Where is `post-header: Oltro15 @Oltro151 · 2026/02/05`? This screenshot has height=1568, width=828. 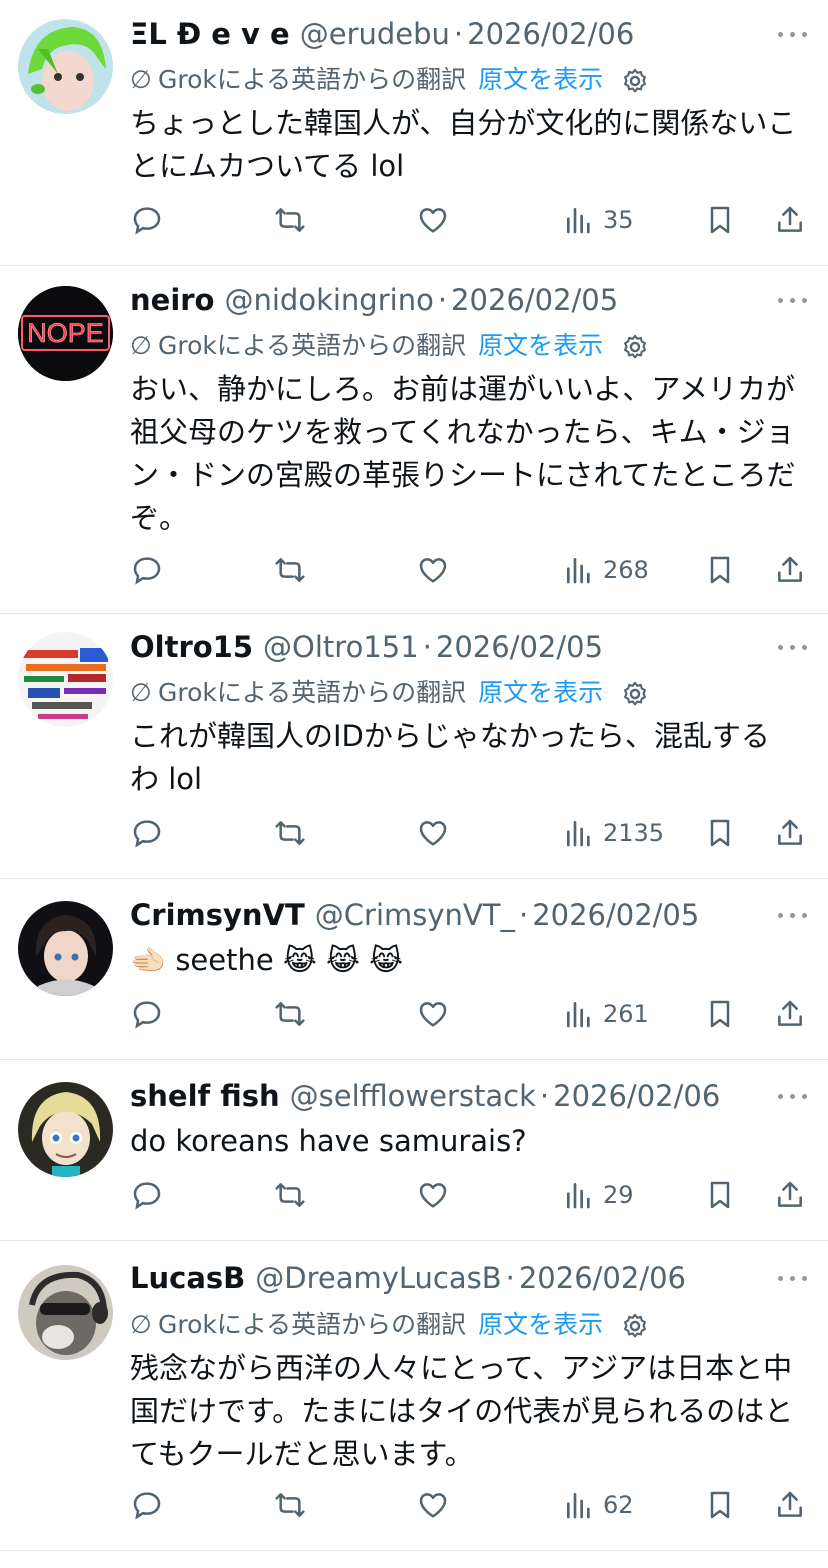
post-header: Oltro15 @Oltro151 · 2026/02/05 is located at coordinates (449, 647).